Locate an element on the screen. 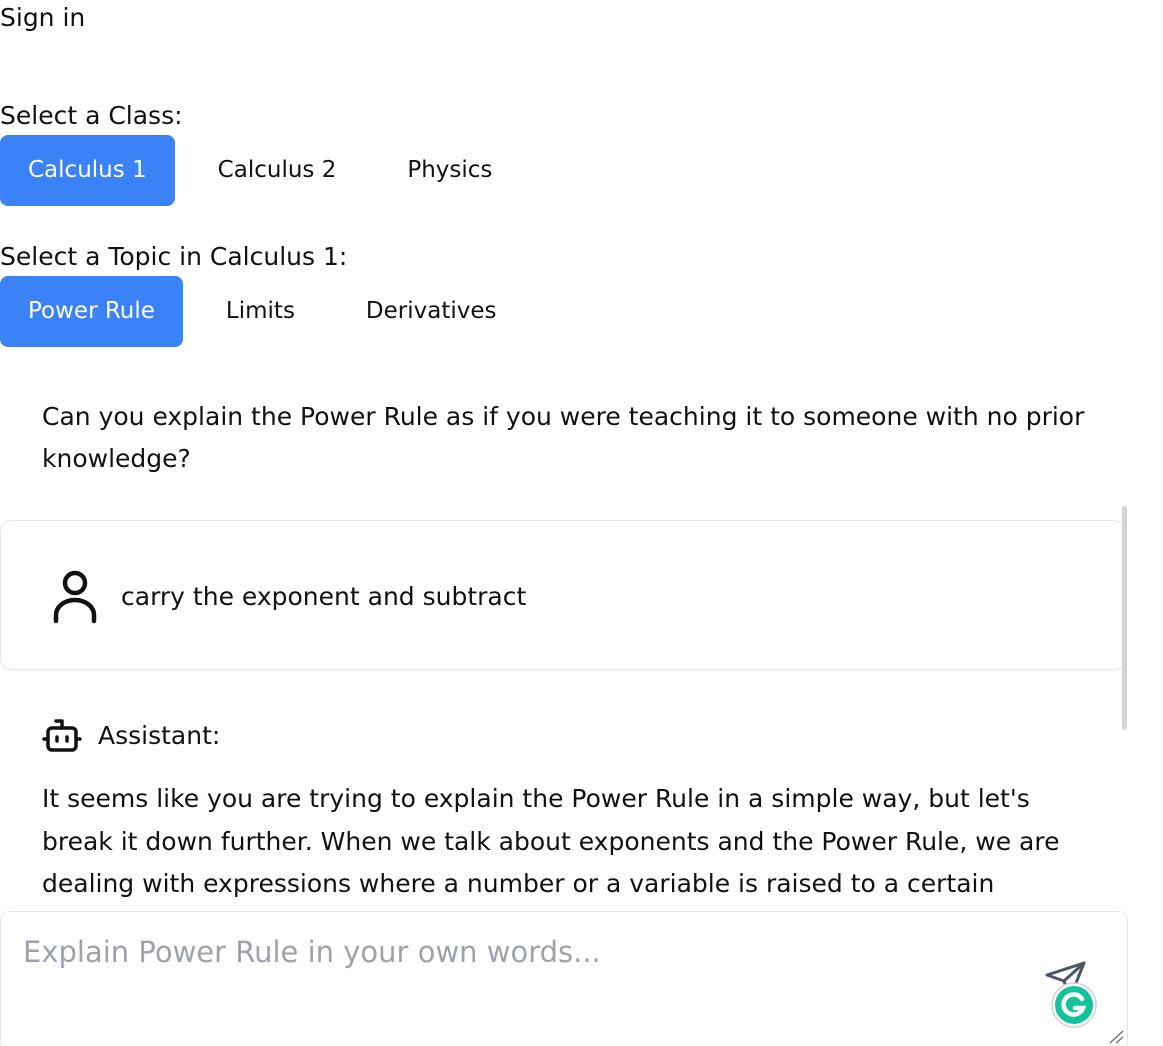 Image resolution: width=1163 pixels, height=1046 pixels. class-selector: Calculus 1 Calculus 2 Physics is located at coordinates (267, 170).